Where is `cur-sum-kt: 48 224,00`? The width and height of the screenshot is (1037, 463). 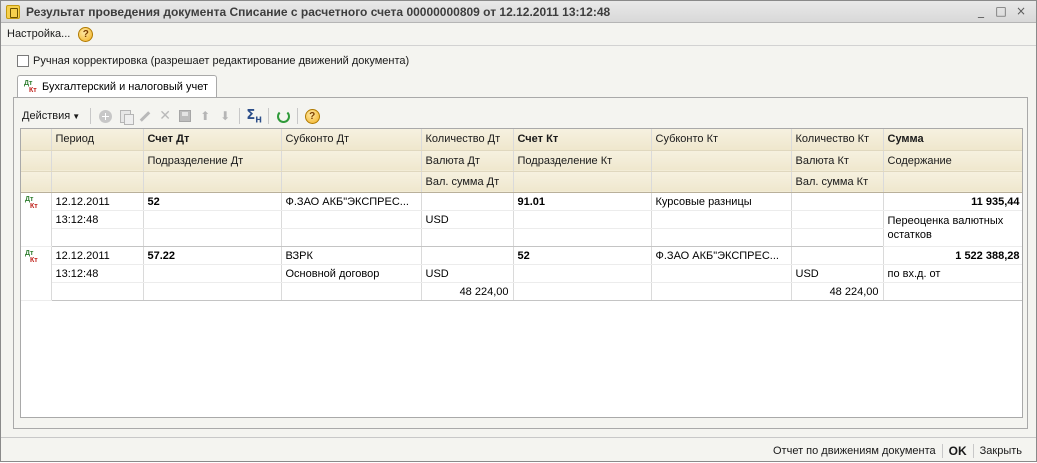 cur-sum-kt: 48 224,00 is located at coordinates (837, 291).